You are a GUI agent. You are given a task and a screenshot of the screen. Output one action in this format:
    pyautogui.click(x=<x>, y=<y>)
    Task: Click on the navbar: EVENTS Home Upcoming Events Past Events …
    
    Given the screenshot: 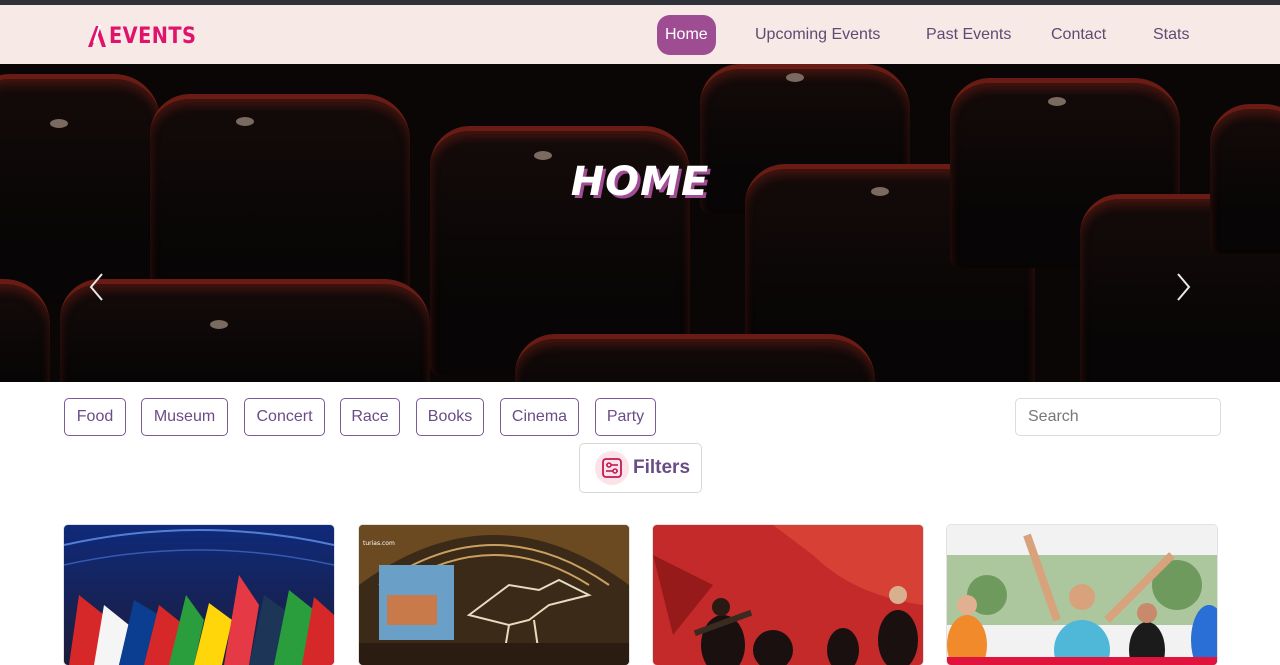 What is the action you would take?
    pyautogui.click(x=640, y=34)
    